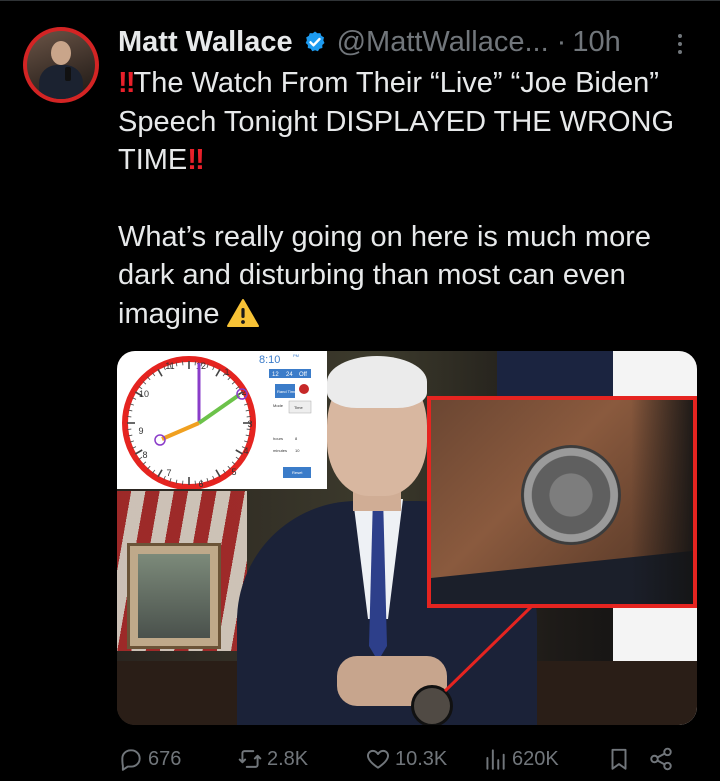 This screenshot has width=720, height=781. I want to click on bookmark-button, so click(621, 759).